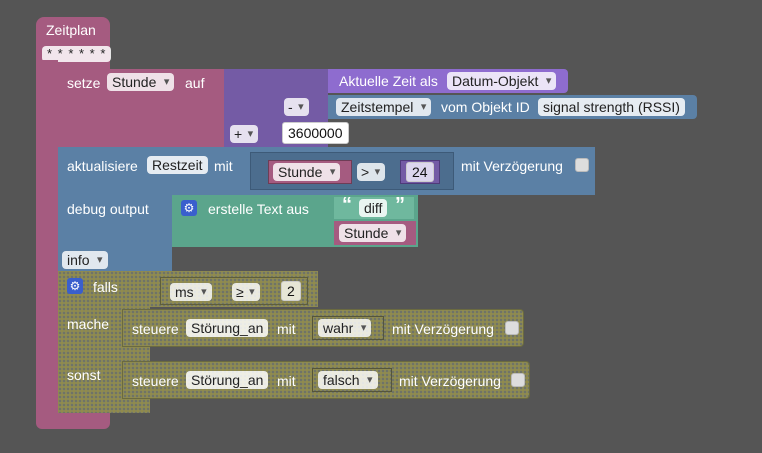  I want to click on update-delay-checkbox, so click(582, 165).